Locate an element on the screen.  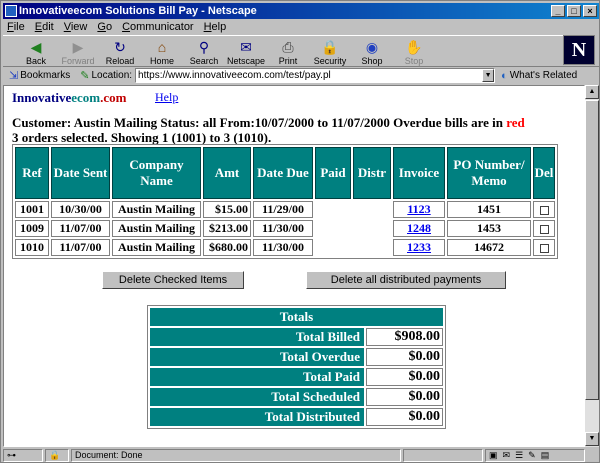
news-icon: ☰ is located at coordinates (519, 455).